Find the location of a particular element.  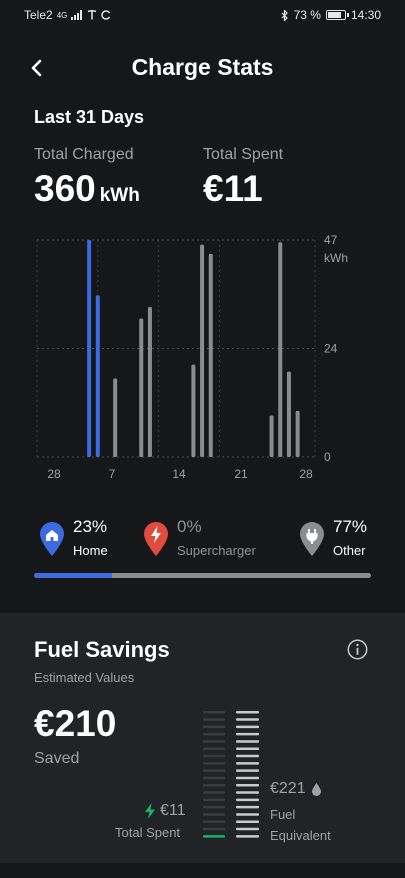

y-tick-label: 0 is located at coordinates (327, 457).